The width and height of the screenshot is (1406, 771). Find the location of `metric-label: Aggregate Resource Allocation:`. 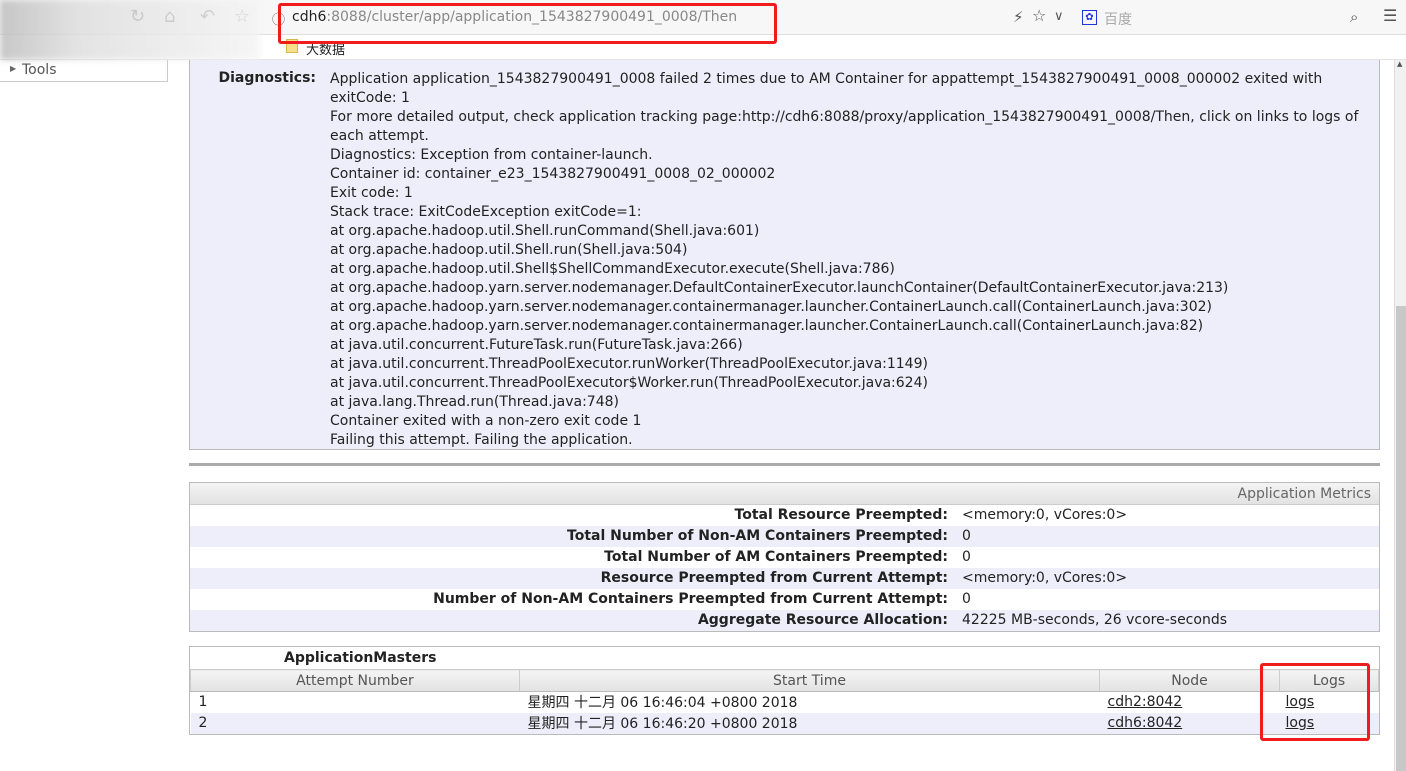

metric-label: Aggregate Resource Allocation: is located at coordinates (822, 620).